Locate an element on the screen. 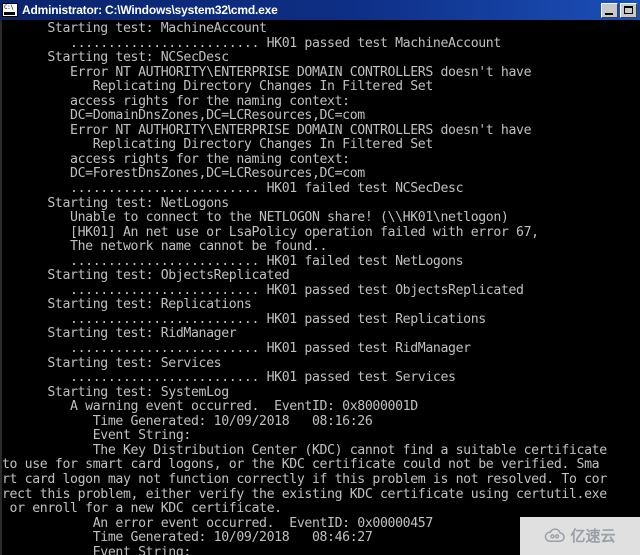 The width and height of the screenshot is (640, 555). cmd-icon is located at coordinates (10, 10).